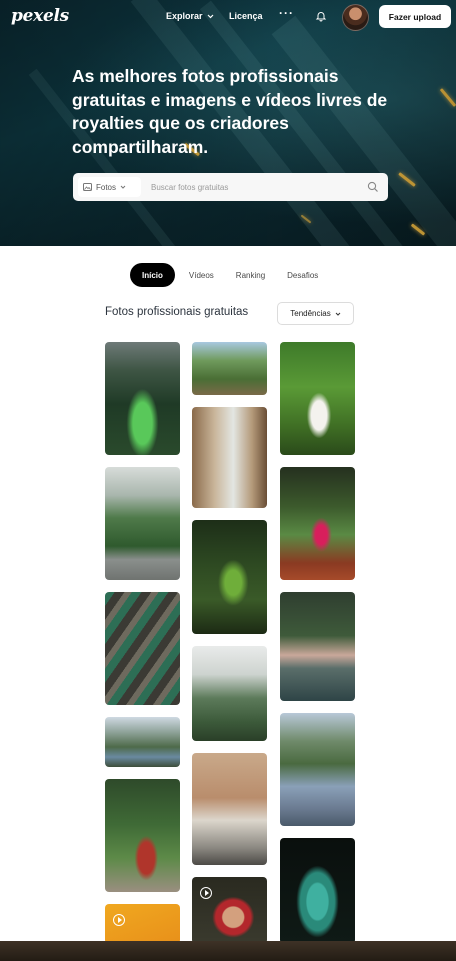 Image resolution: width=456 pixels, height=961 pixels. What do you see at coordinates (177, 312) in the screenshot?
I see `section-title: Fotos profissionais gratuitas` at bounding box center [177, 312].